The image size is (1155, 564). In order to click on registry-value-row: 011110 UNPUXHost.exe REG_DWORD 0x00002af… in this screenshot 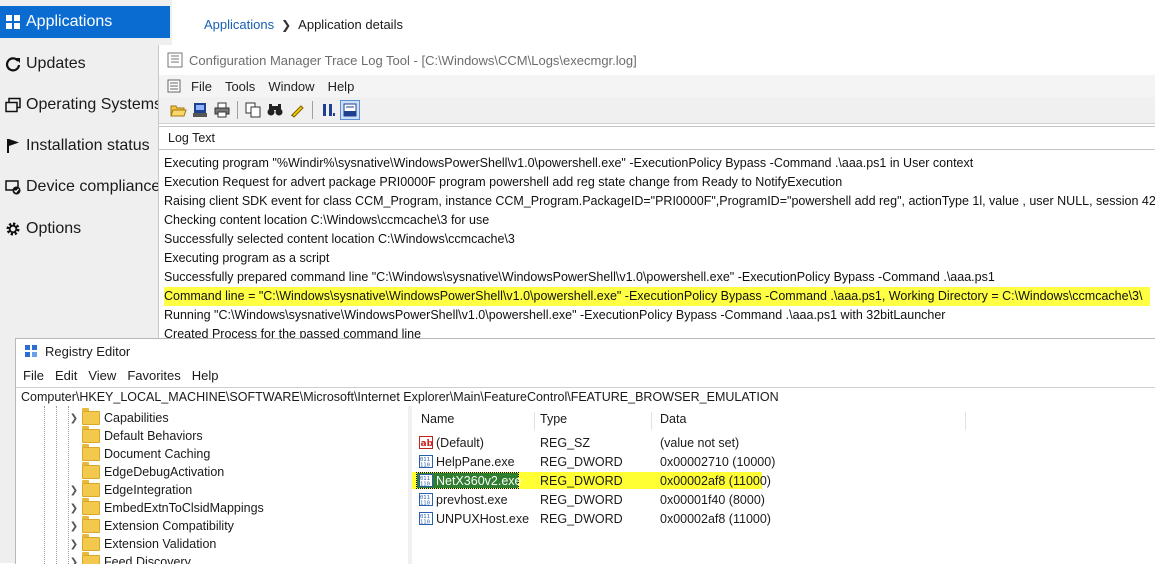, I will do `click(783, 519)`.